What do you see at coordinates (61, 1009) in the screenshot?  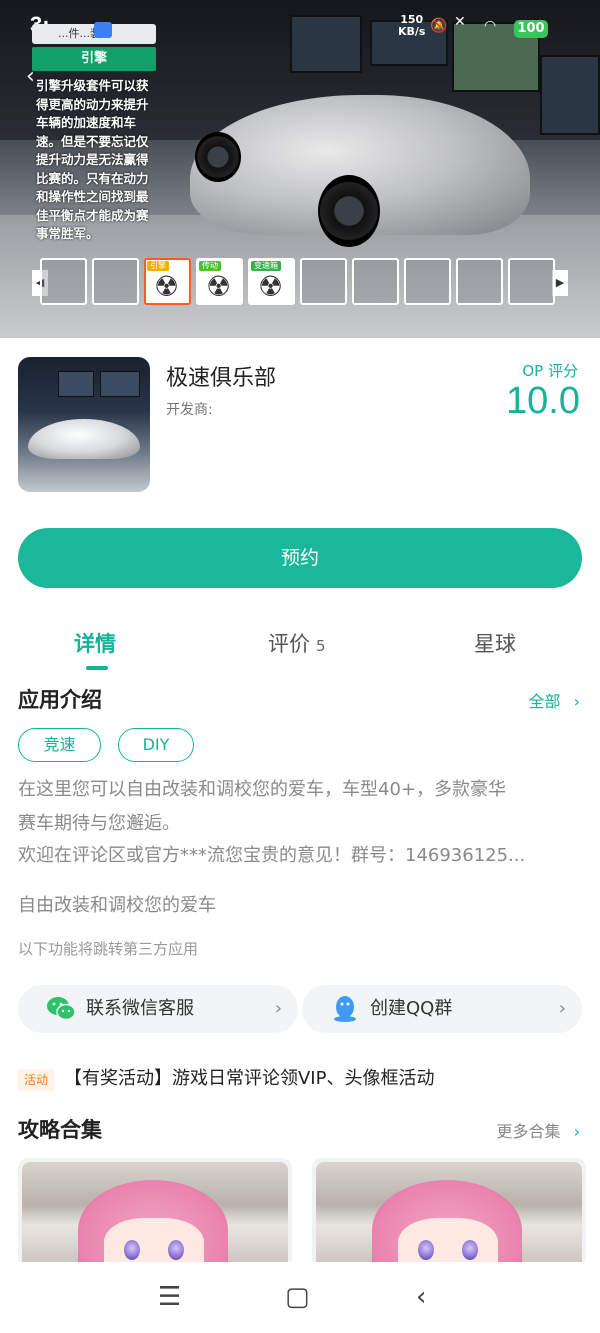 I see `wechat-icon` at bounding box center [61, 1009].